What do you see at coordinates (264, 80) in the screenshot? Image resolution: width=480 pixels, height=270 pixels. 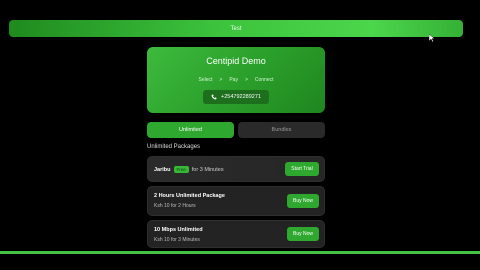 I see `step-connect: Connect` at bounding box center [264, 80].